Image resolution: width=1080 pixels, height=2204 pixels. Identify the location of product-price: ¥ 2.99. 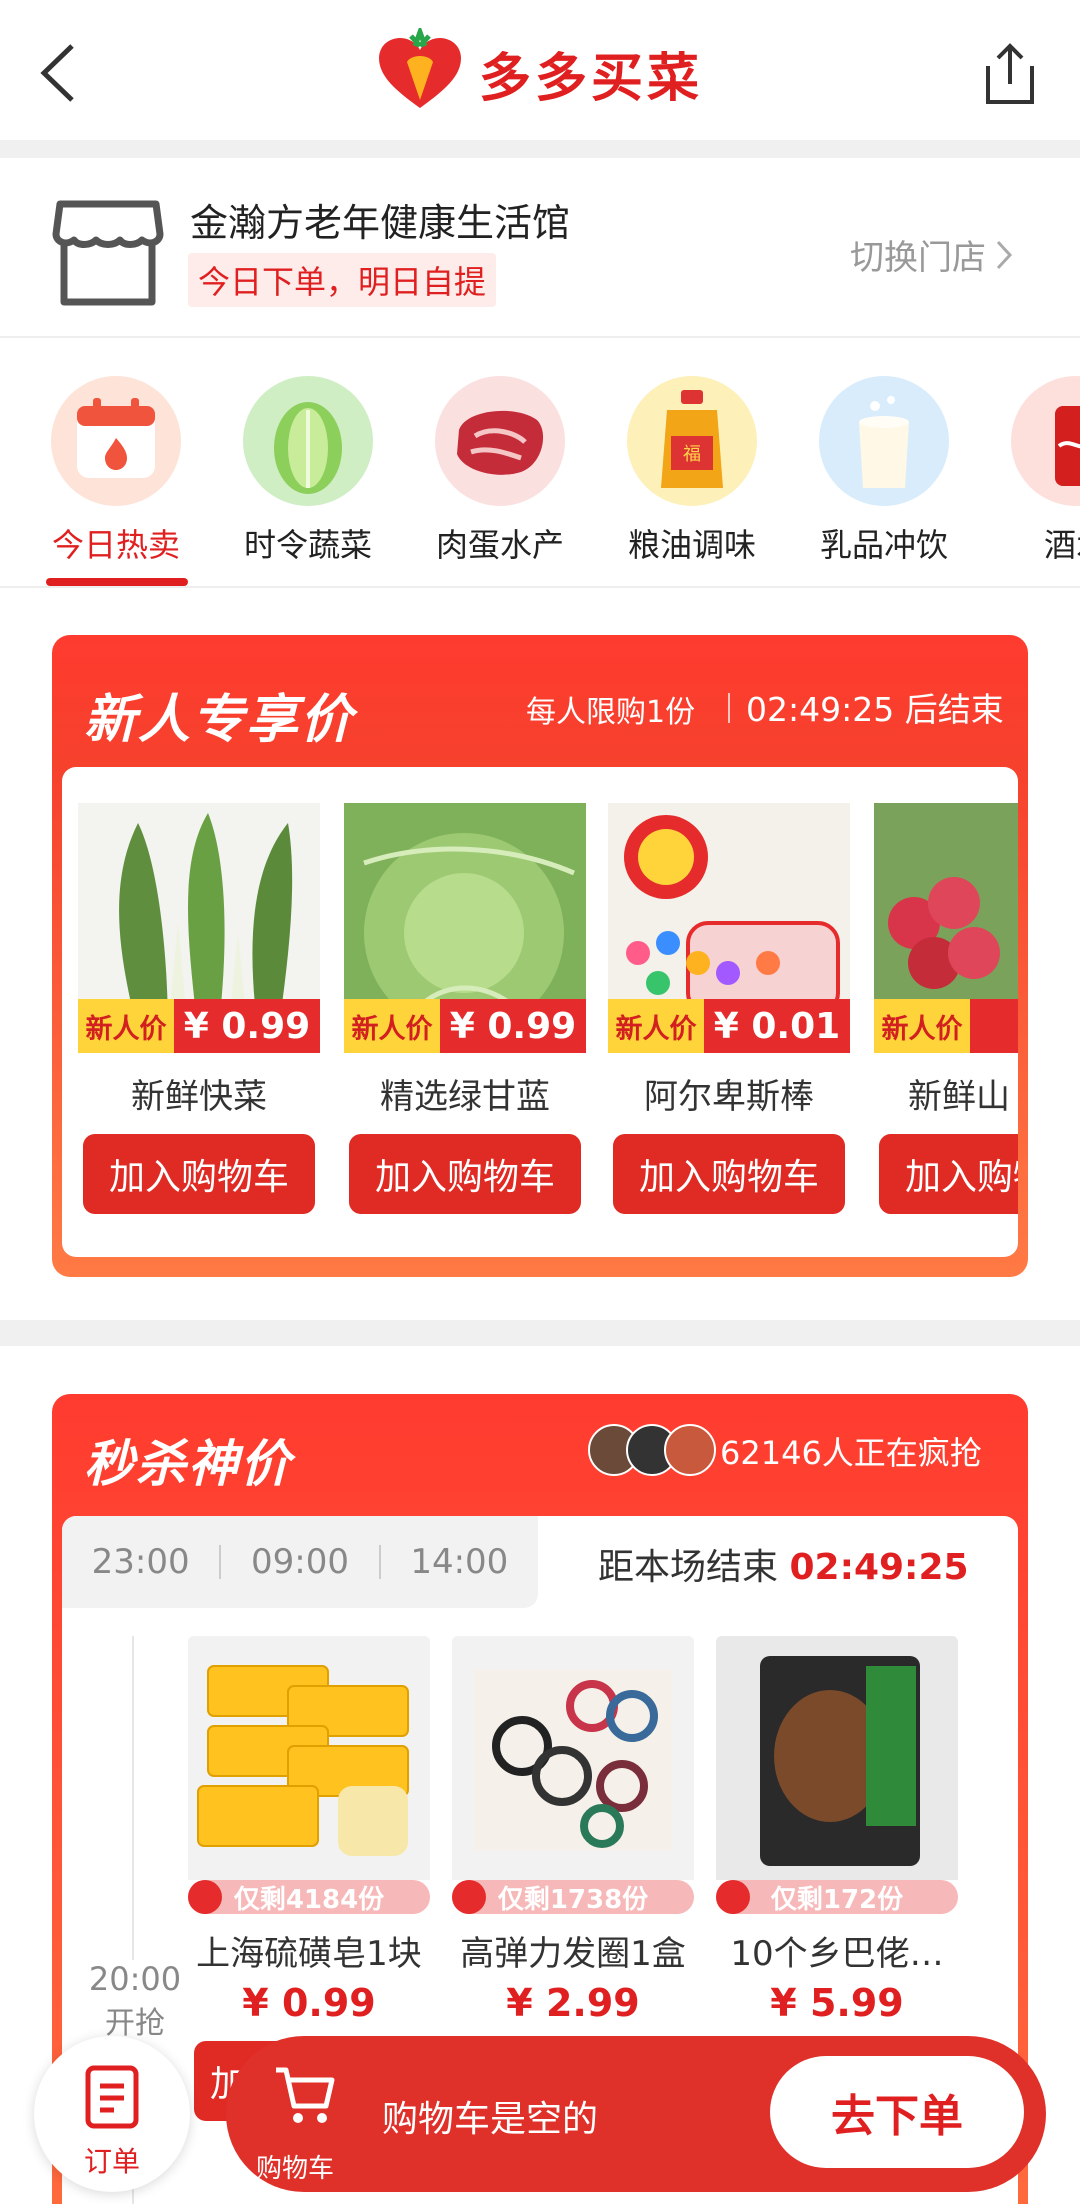
(573, 2003).